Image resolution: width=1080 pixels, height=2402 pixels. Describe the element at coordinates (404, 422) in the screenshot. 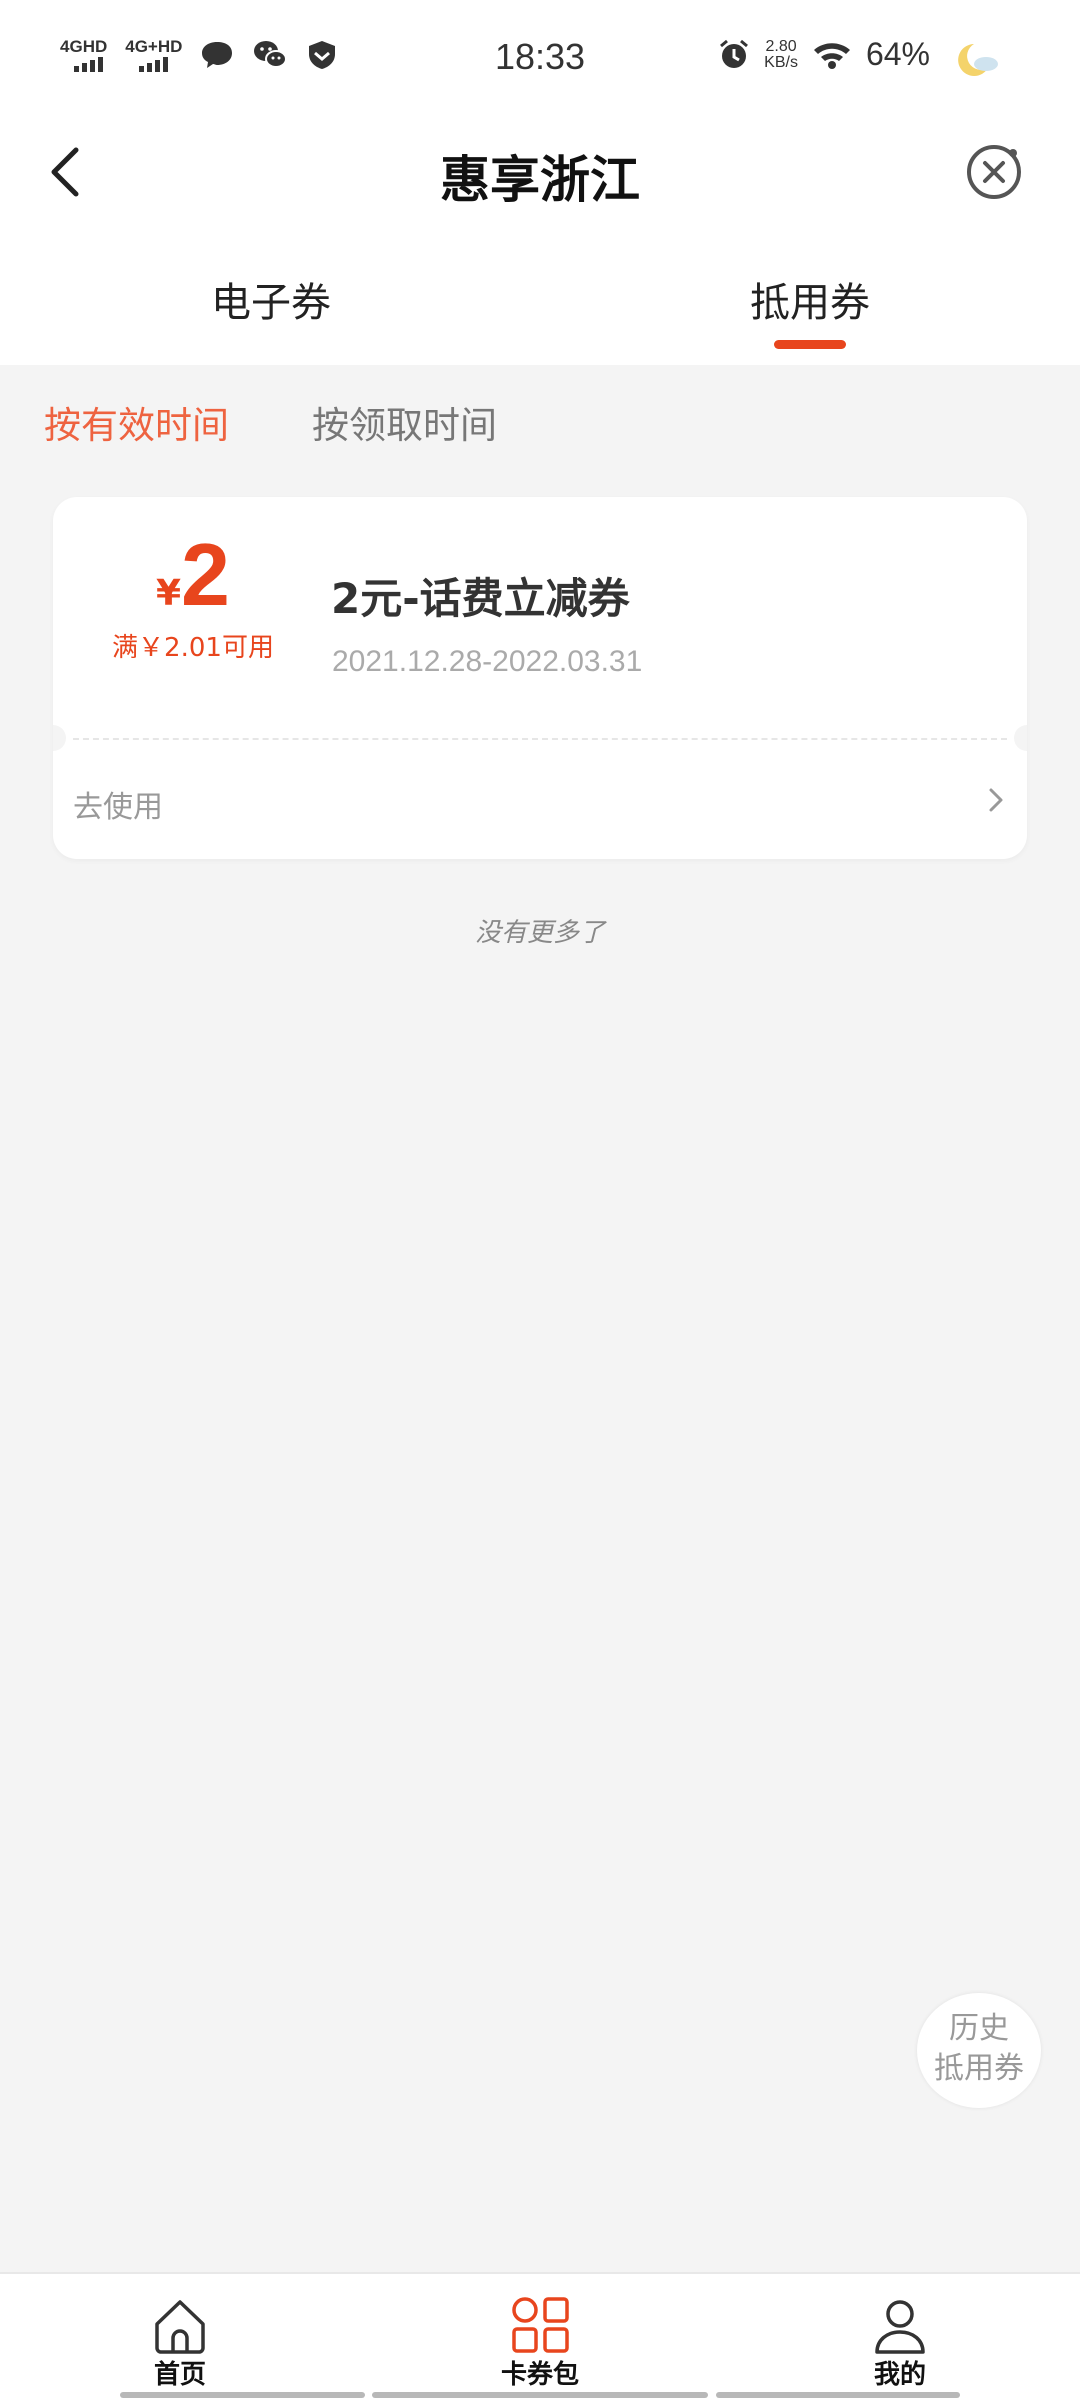

I see `sort-by-received: 按领取时间` at that location.